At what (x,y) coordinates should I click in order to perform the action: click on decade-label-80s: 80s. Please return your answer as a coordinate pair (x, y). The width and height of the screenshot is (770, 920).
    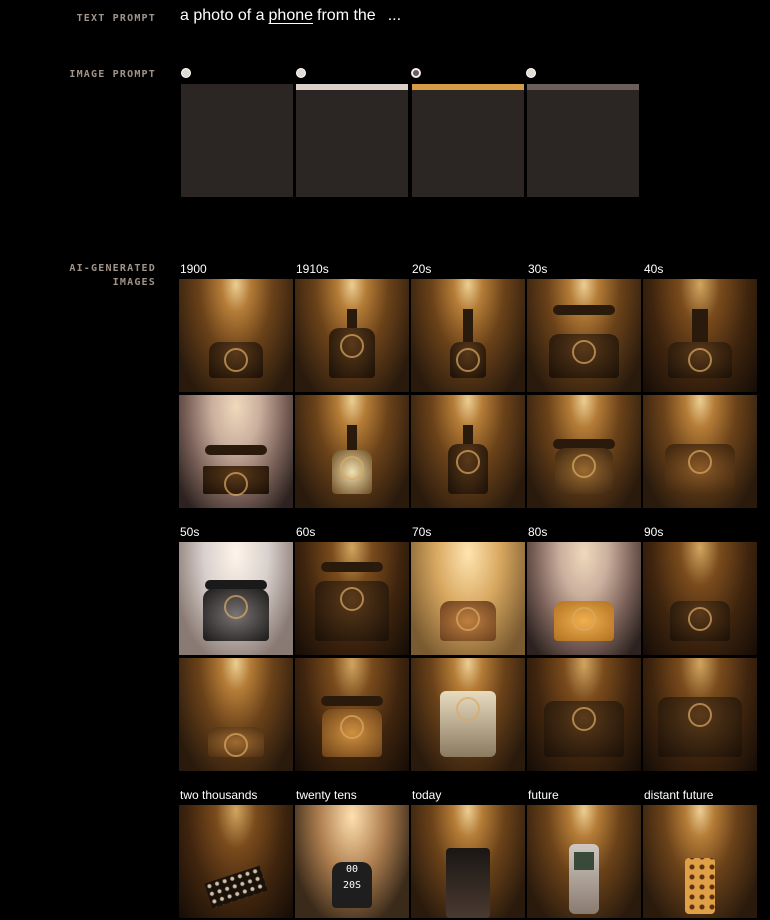
    Looking at the image, I should click on (538, 532).